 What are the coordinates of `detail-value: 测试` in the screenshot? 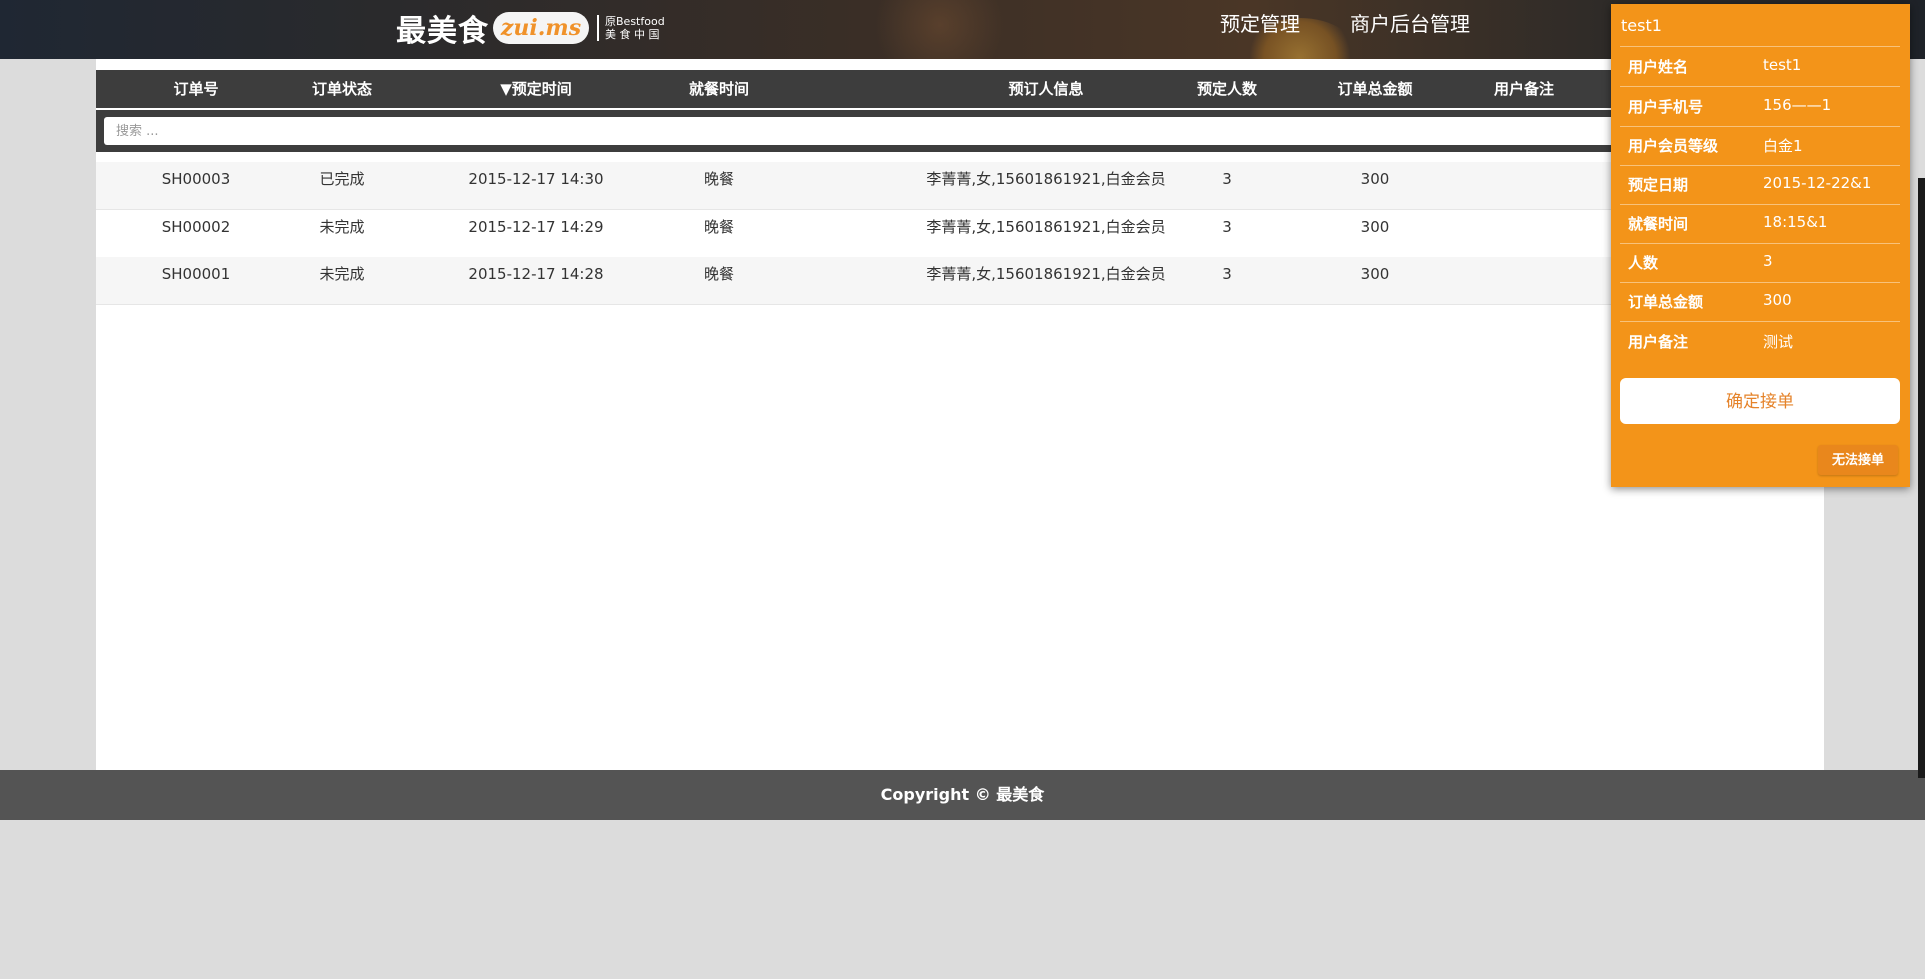 It's located at (1778, 342).